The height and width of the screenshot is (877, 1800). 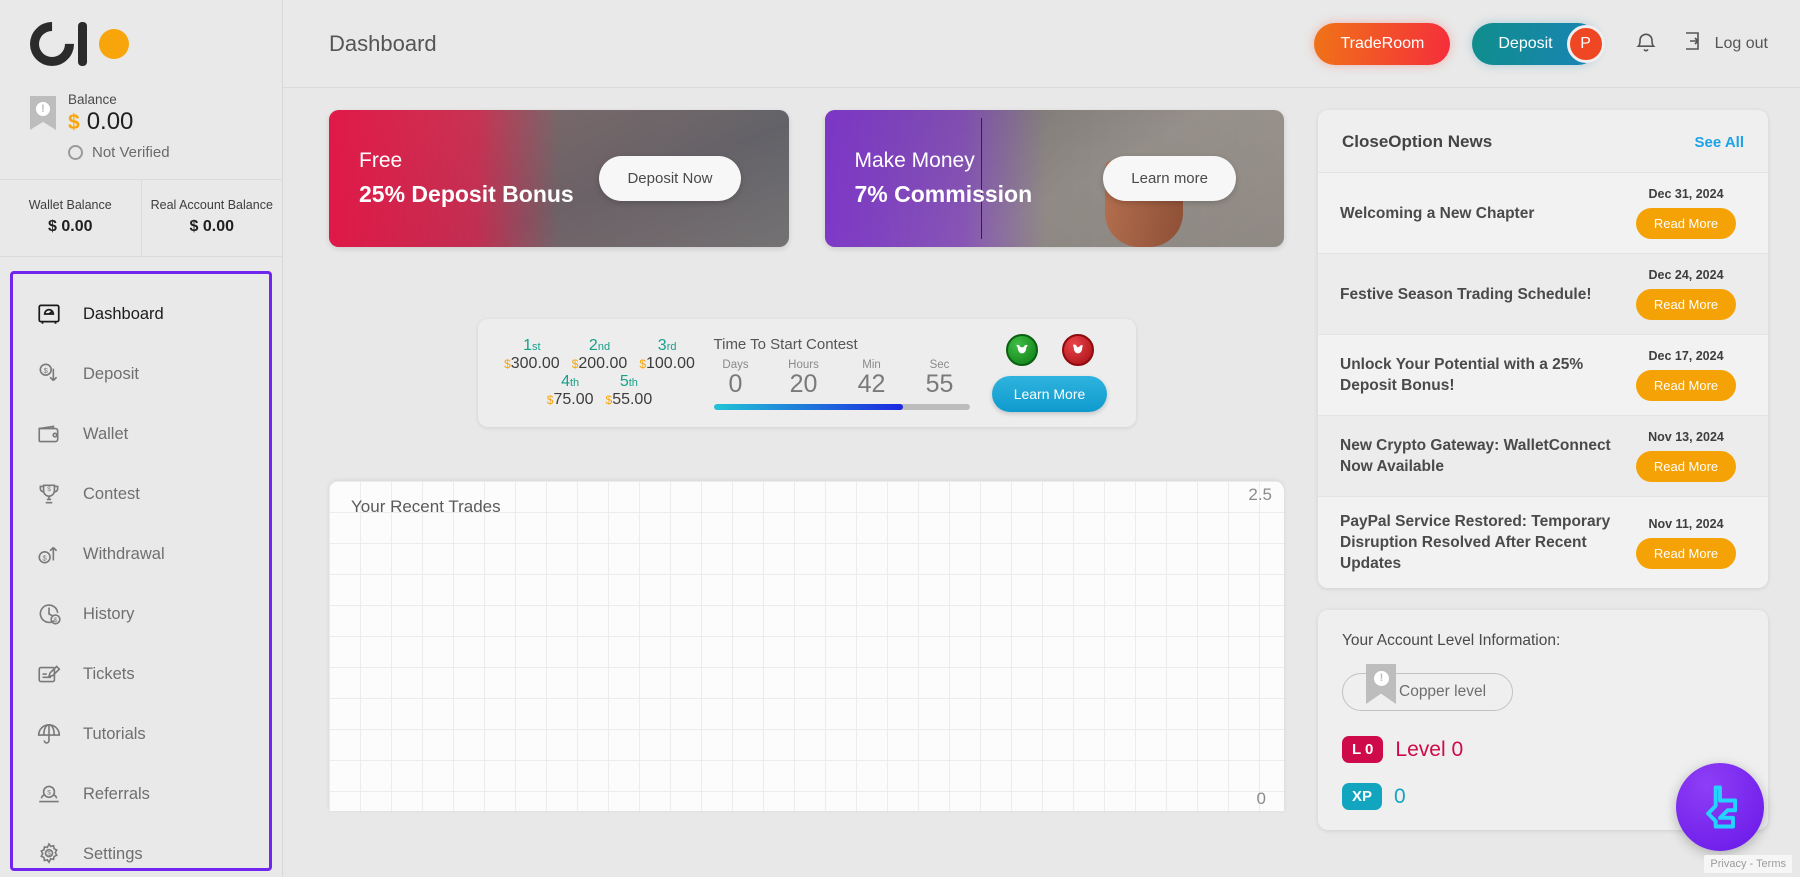 What do you see at coordinates (1169, 178) in the screenshot?
I see `learn-more-banner-button: Learn more` at bounding box center [1169, 178].